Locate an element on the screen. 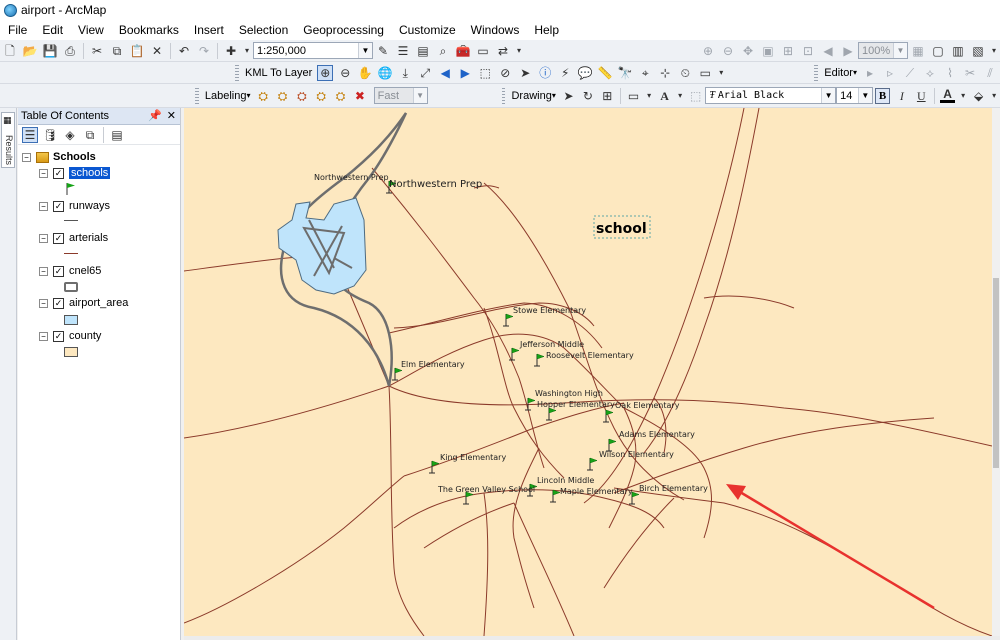  zoom-100-icon: ⊞ is located at coordinates (788, 51).